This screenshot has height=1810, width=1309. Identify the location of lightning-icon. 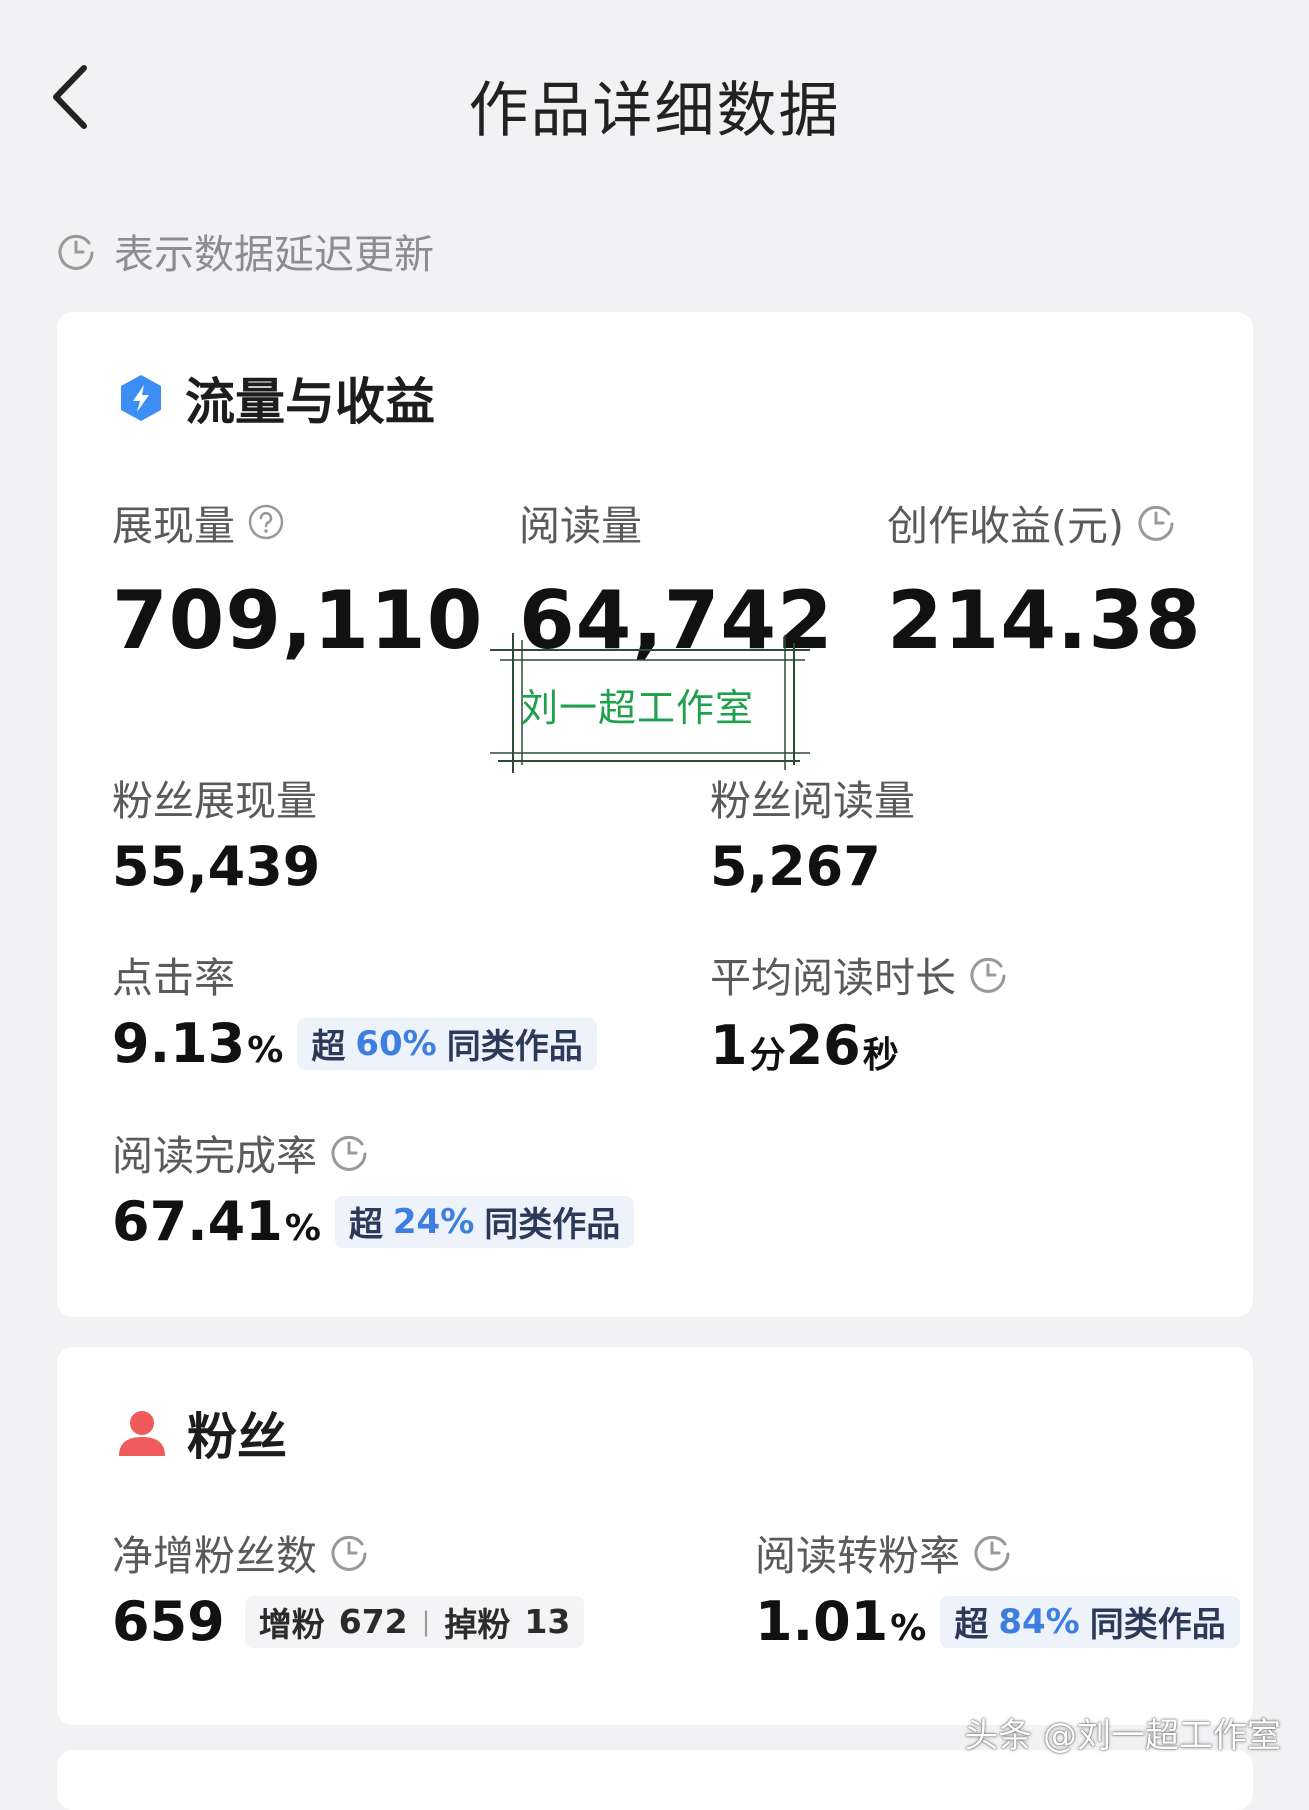
(141, 398).